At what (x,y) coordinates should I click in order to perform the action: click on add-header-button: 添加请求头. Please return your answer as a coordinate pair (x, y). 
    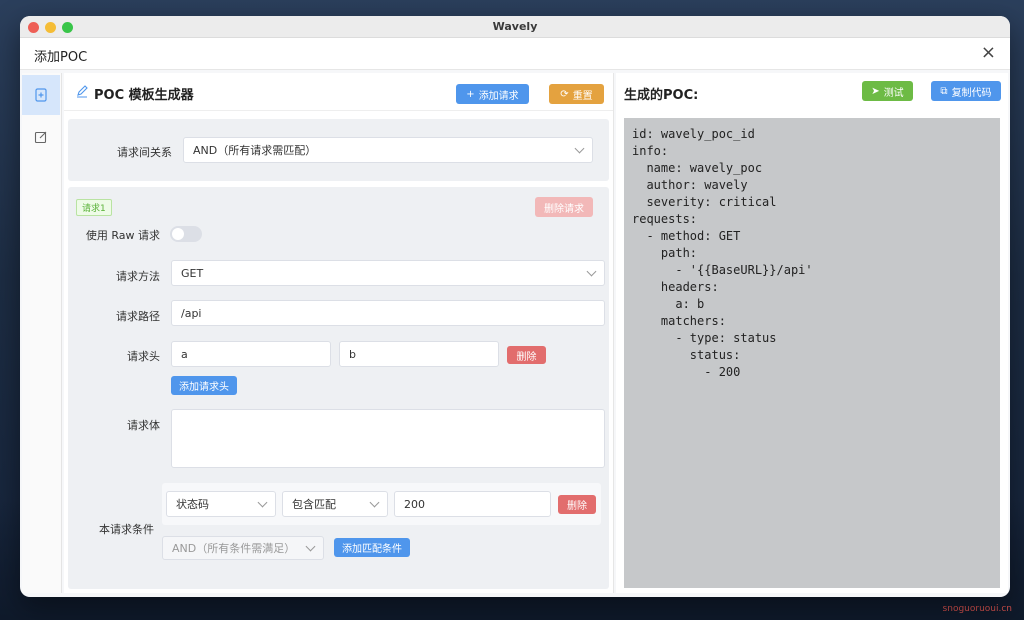
    Looking at the image, I should click on (204, 385).